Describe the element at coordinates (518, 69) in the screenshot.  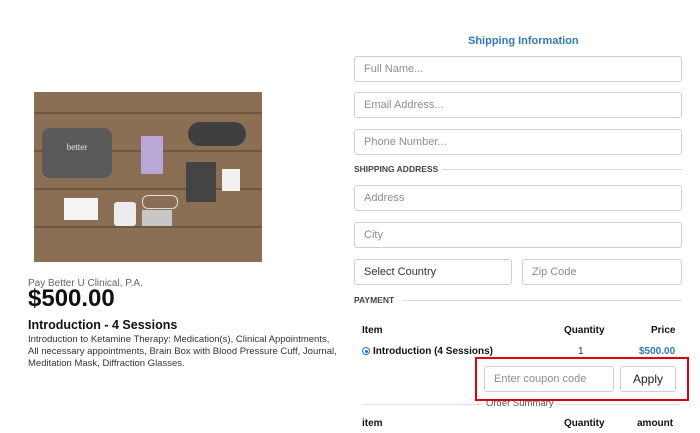
I see `full-name-input` at that location.